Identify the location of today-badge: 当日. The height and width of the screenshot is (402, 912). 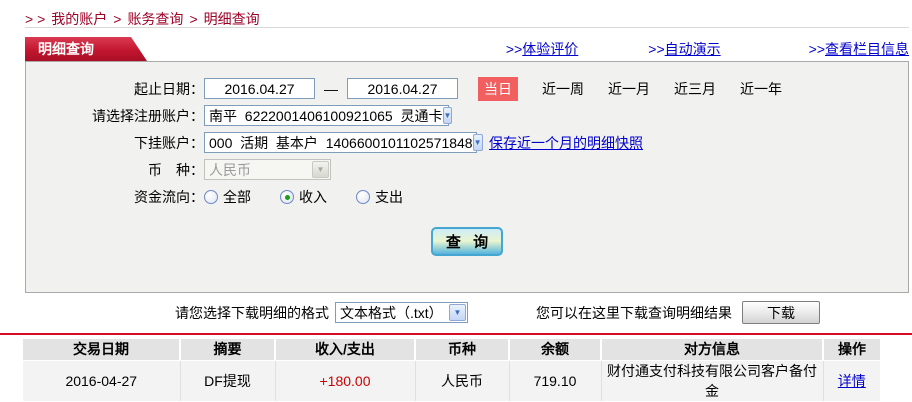
(498, 88).